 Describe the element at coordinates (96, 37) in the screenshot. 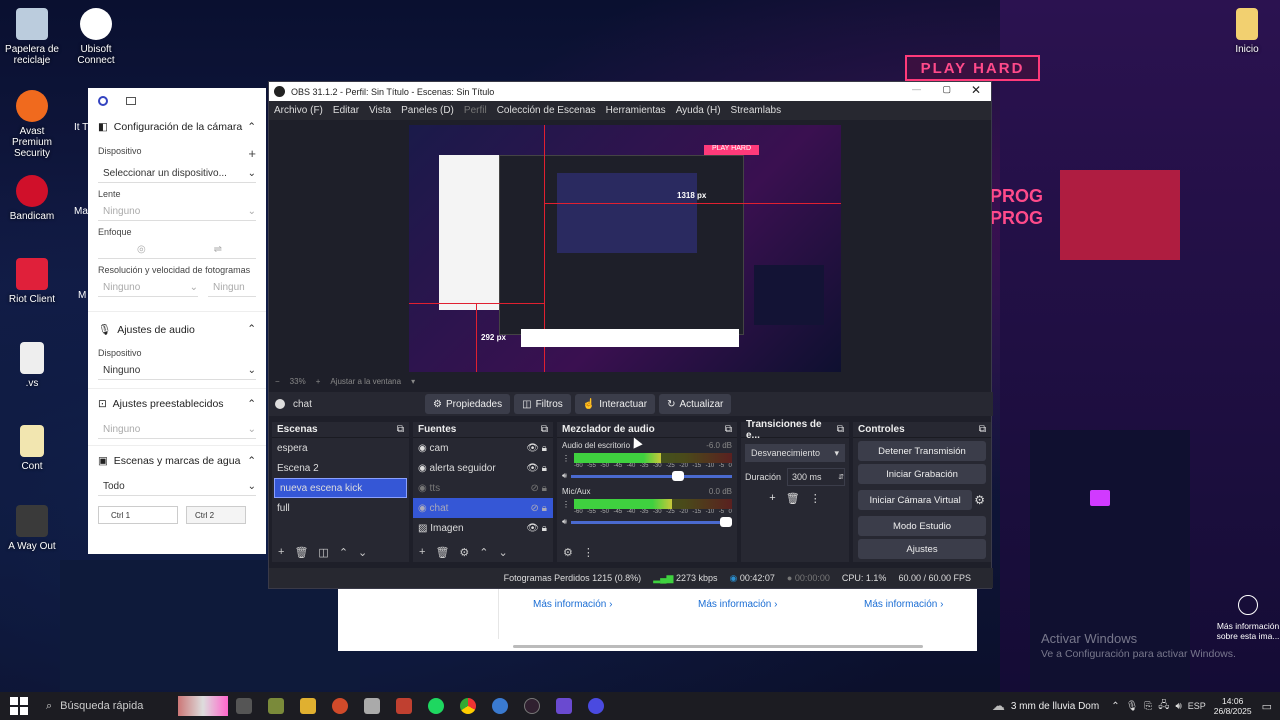

I see `desktop-icon-ubisoft: Ubisoft Connect` at that location.